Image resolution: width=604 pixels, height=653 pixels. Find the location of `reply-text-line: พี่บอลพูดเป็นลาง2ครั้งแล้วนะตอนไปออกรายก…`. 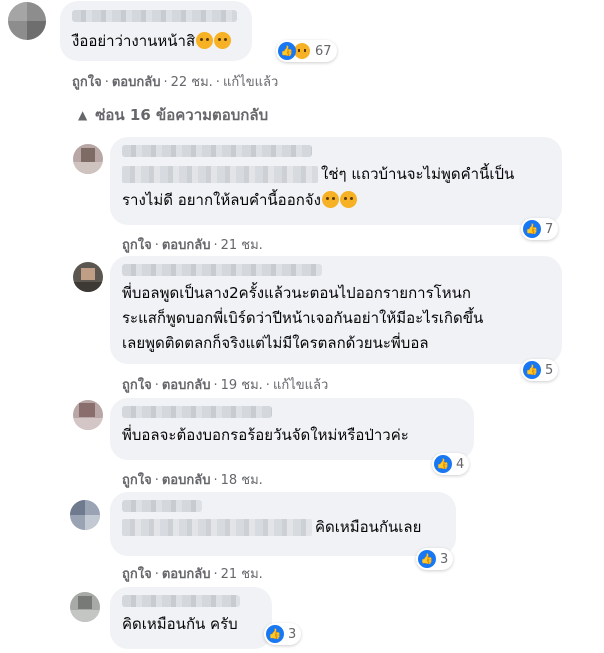

reply-text-line: พี่บอลพูดเป็นลาง2ครั้งแล้วนะตอนไปออกรายก… is located at coordinates (296, 293).